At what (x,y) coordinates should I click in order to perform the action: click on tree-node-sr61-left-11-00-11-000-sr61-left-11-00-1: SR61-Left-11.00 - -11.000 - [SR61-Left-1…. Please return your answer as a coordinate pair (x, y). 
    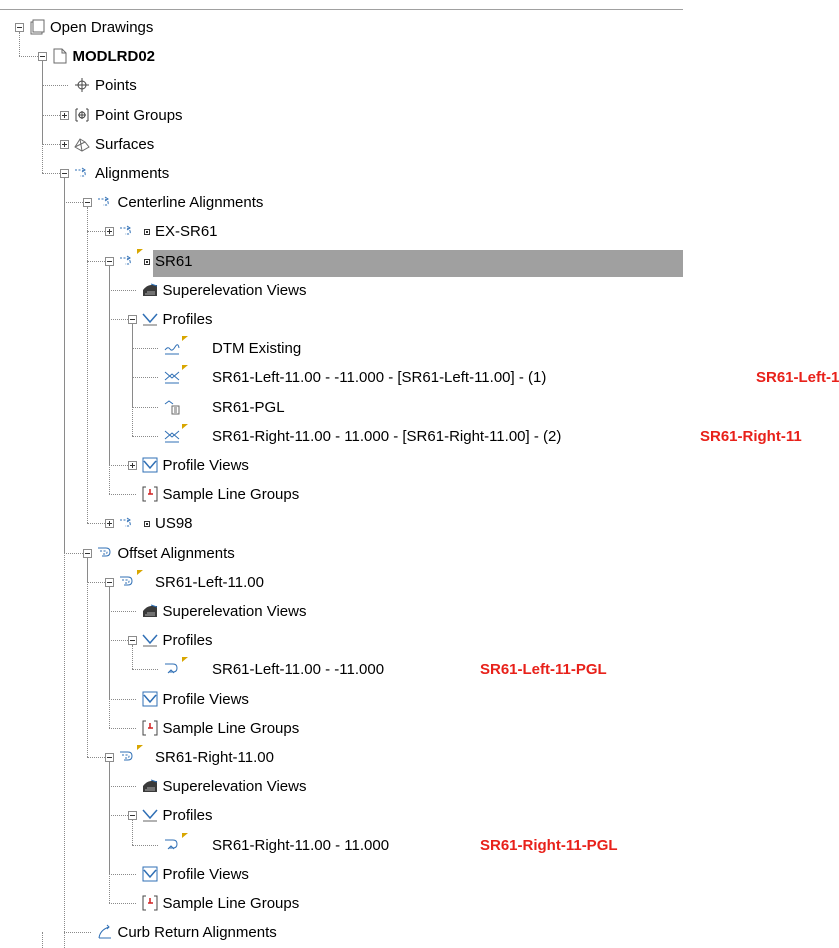
    Looking at the image, I should click on (419, 377).